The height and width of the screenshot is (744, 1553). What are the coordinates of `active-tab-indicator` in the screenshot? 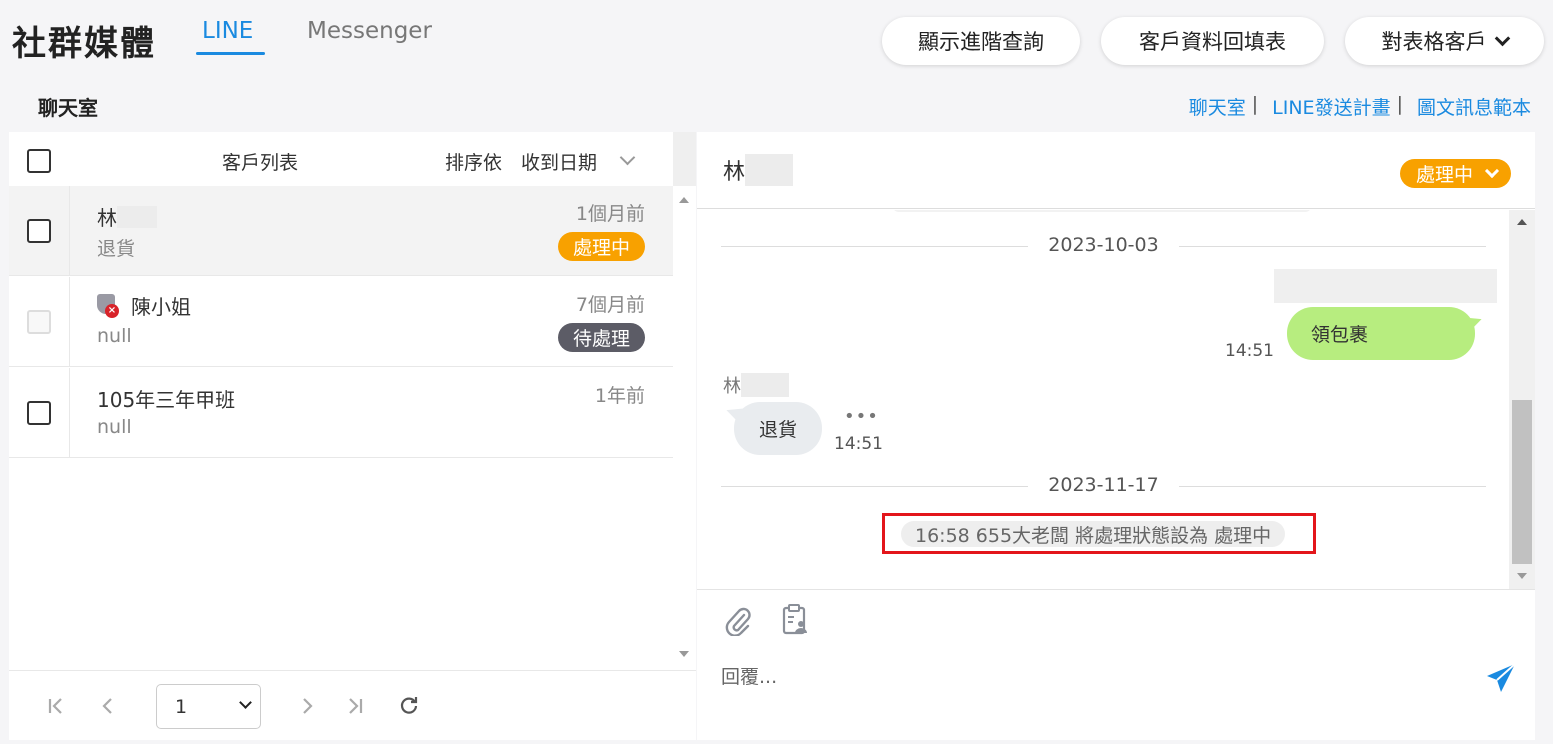 It's located at (230, 53).